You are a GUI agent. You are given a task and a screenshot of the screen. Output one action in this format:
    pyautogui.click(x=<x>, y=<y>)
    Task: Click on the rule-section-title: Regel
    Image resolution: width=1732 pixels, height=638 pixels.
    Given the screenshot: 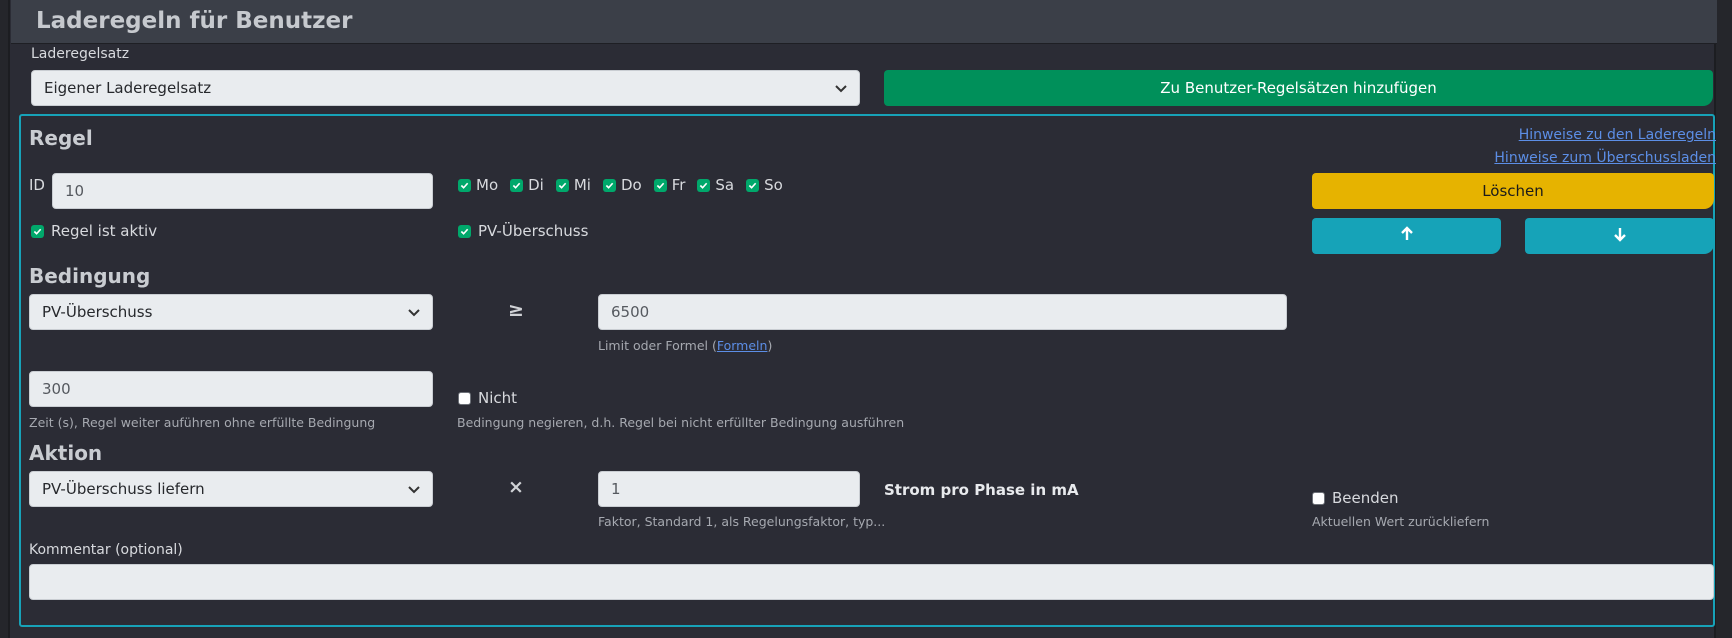 What is the action you would take?
    pyautogui.click(x=61, y=138)
    